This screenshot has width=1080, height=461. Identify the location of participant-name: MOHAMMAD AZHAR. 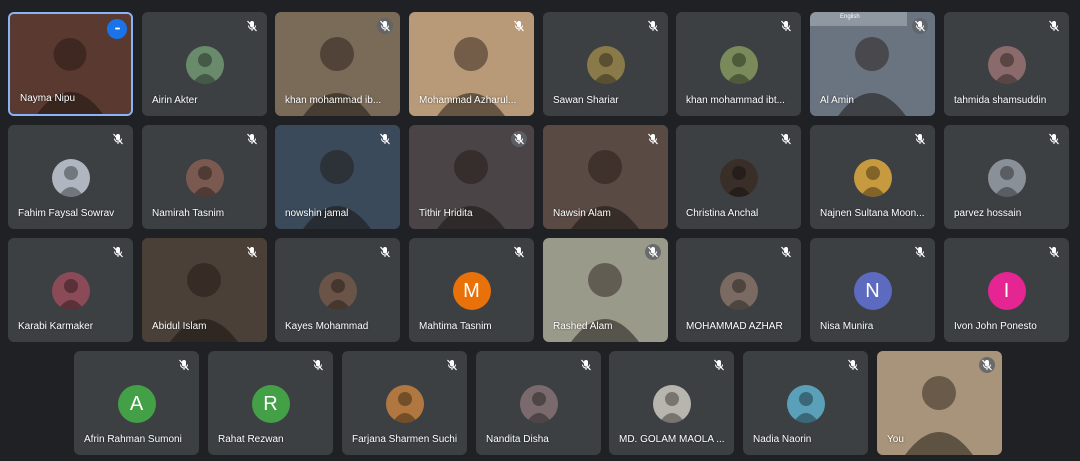
(734, 326).